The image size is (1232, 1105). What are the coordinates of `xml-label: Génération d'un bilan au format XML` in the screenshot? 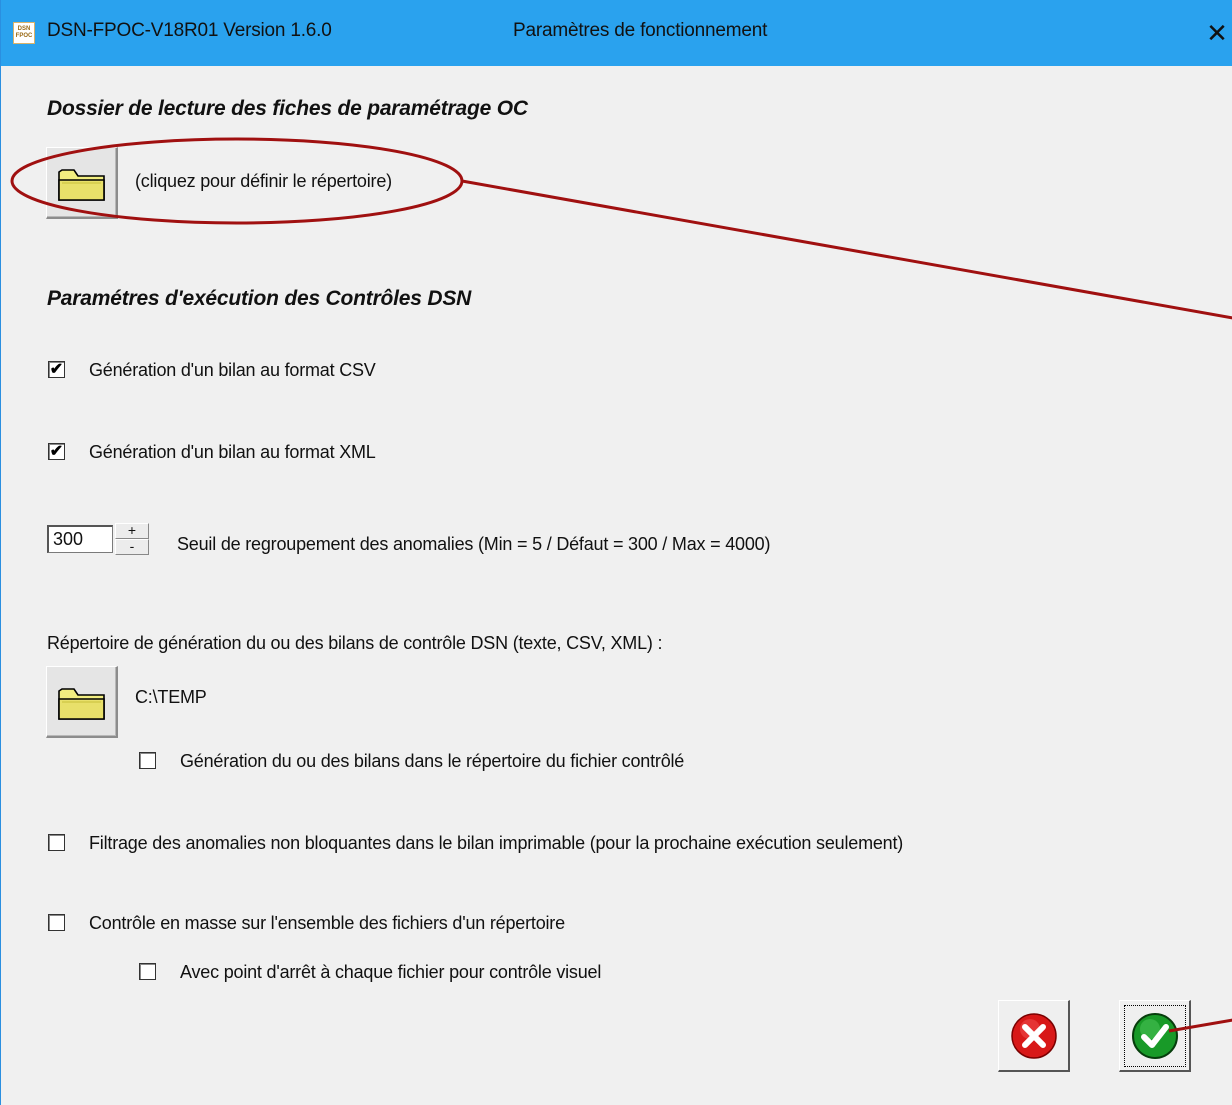 It's located at (232, 452).